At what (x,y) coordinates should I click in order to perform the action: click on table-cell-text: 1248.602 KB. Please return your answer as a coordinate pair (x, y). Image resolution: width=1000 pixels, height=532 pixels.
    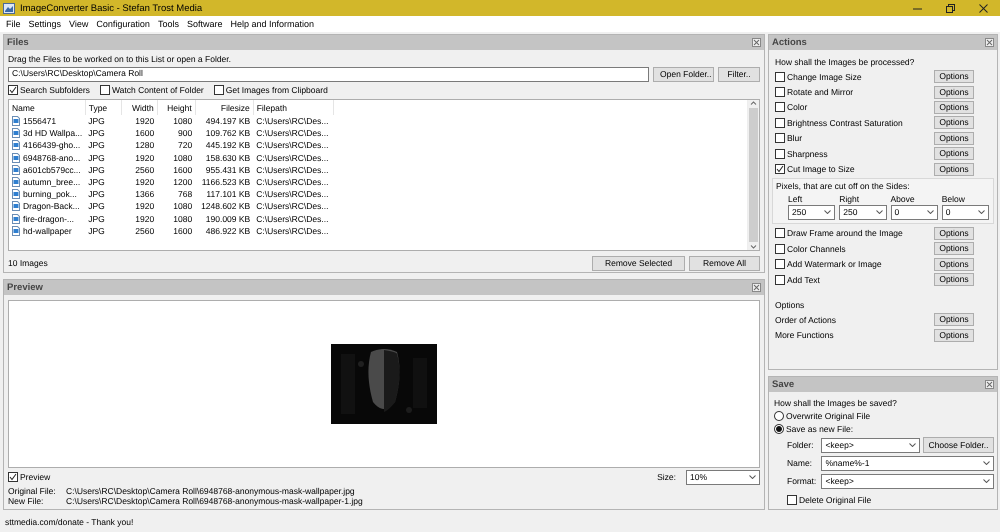
    Looking at the image, I should click on (226, 206).